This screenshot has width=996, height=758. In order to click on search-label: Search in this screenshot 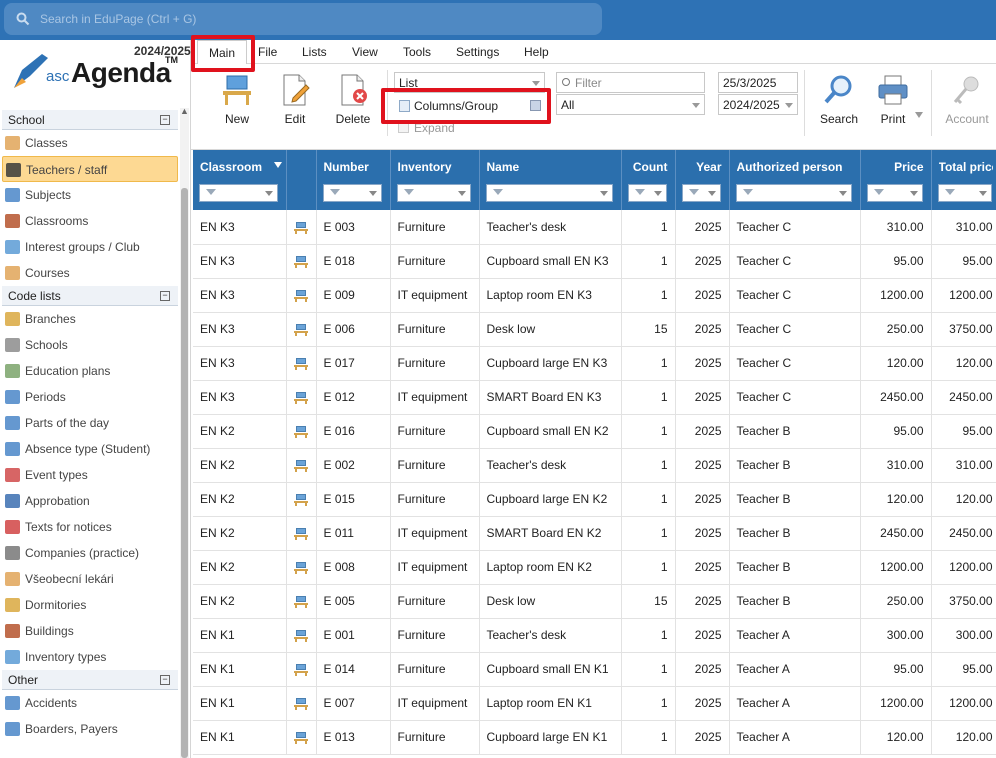, I will do `click(839, 119)`.